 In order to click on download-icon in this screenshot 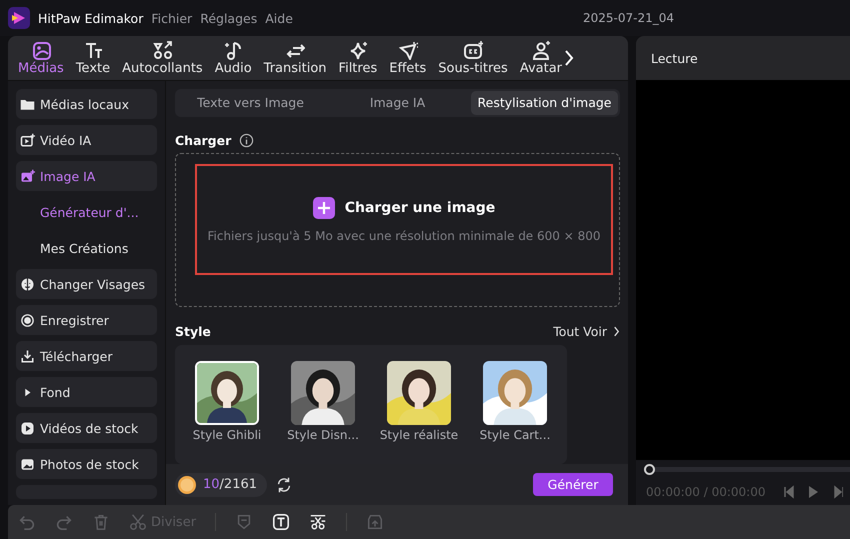, I will do `click(27, 356)`.